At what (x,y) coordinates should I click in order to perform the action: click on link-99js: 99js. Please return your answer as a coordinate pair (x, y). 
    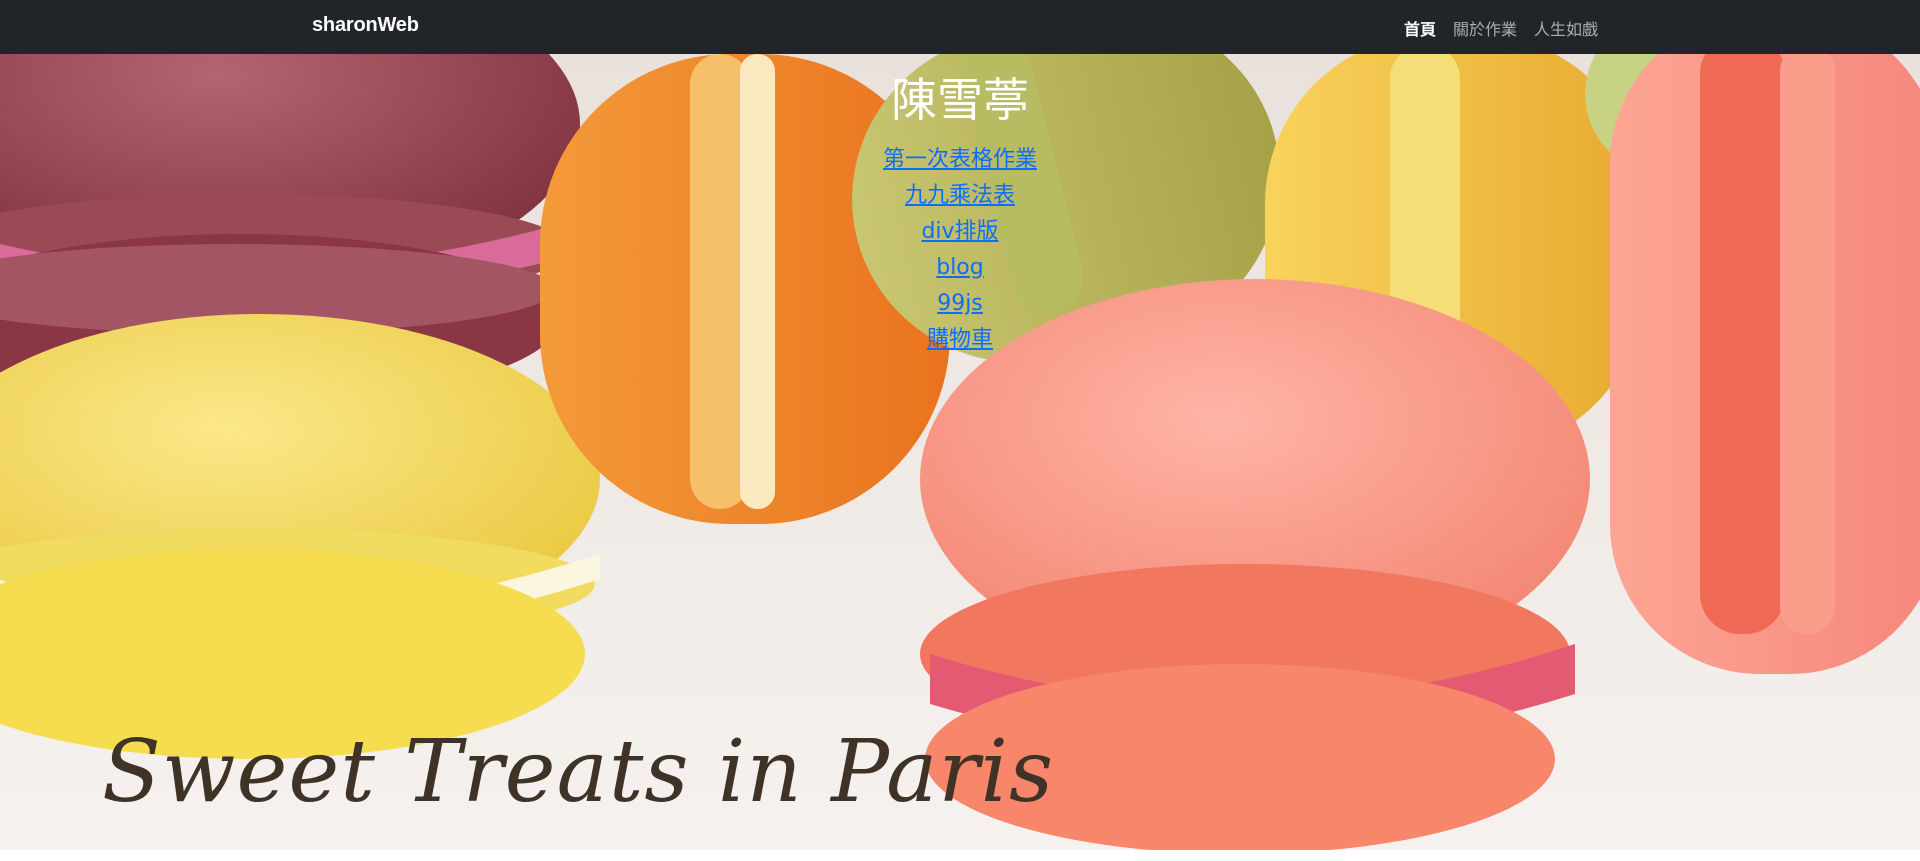
    Looking at the image, I should click on (960, 304).